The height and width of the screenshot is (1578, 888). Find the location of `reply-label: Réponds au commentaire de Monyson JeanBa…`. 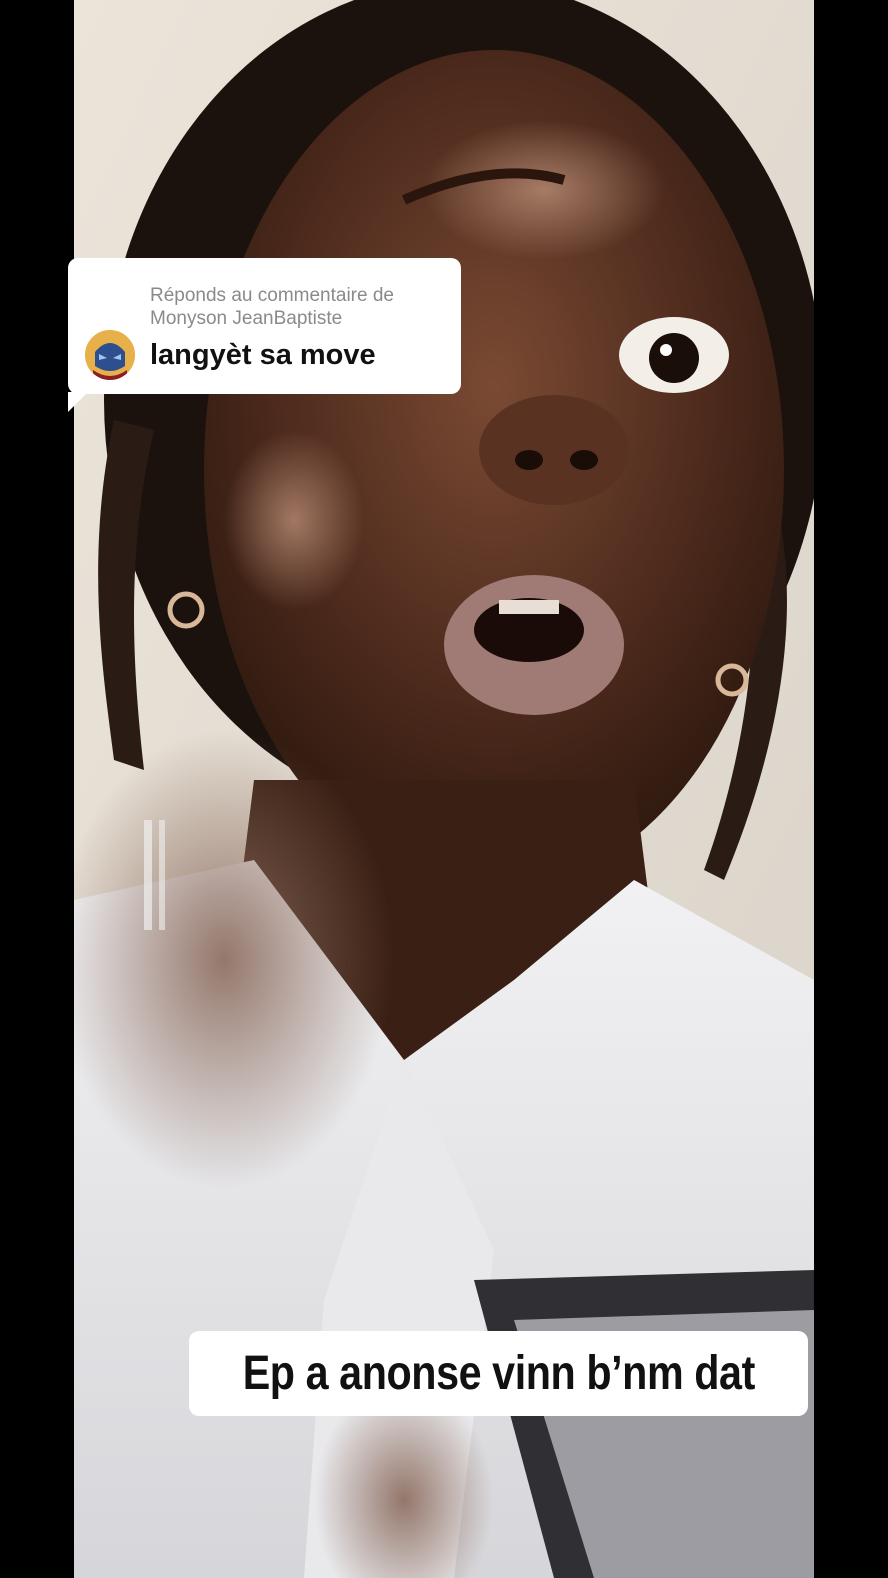

reply-label: Réponds au commentaire de Monyson JeanBa… is located at coordinates (272, 307).